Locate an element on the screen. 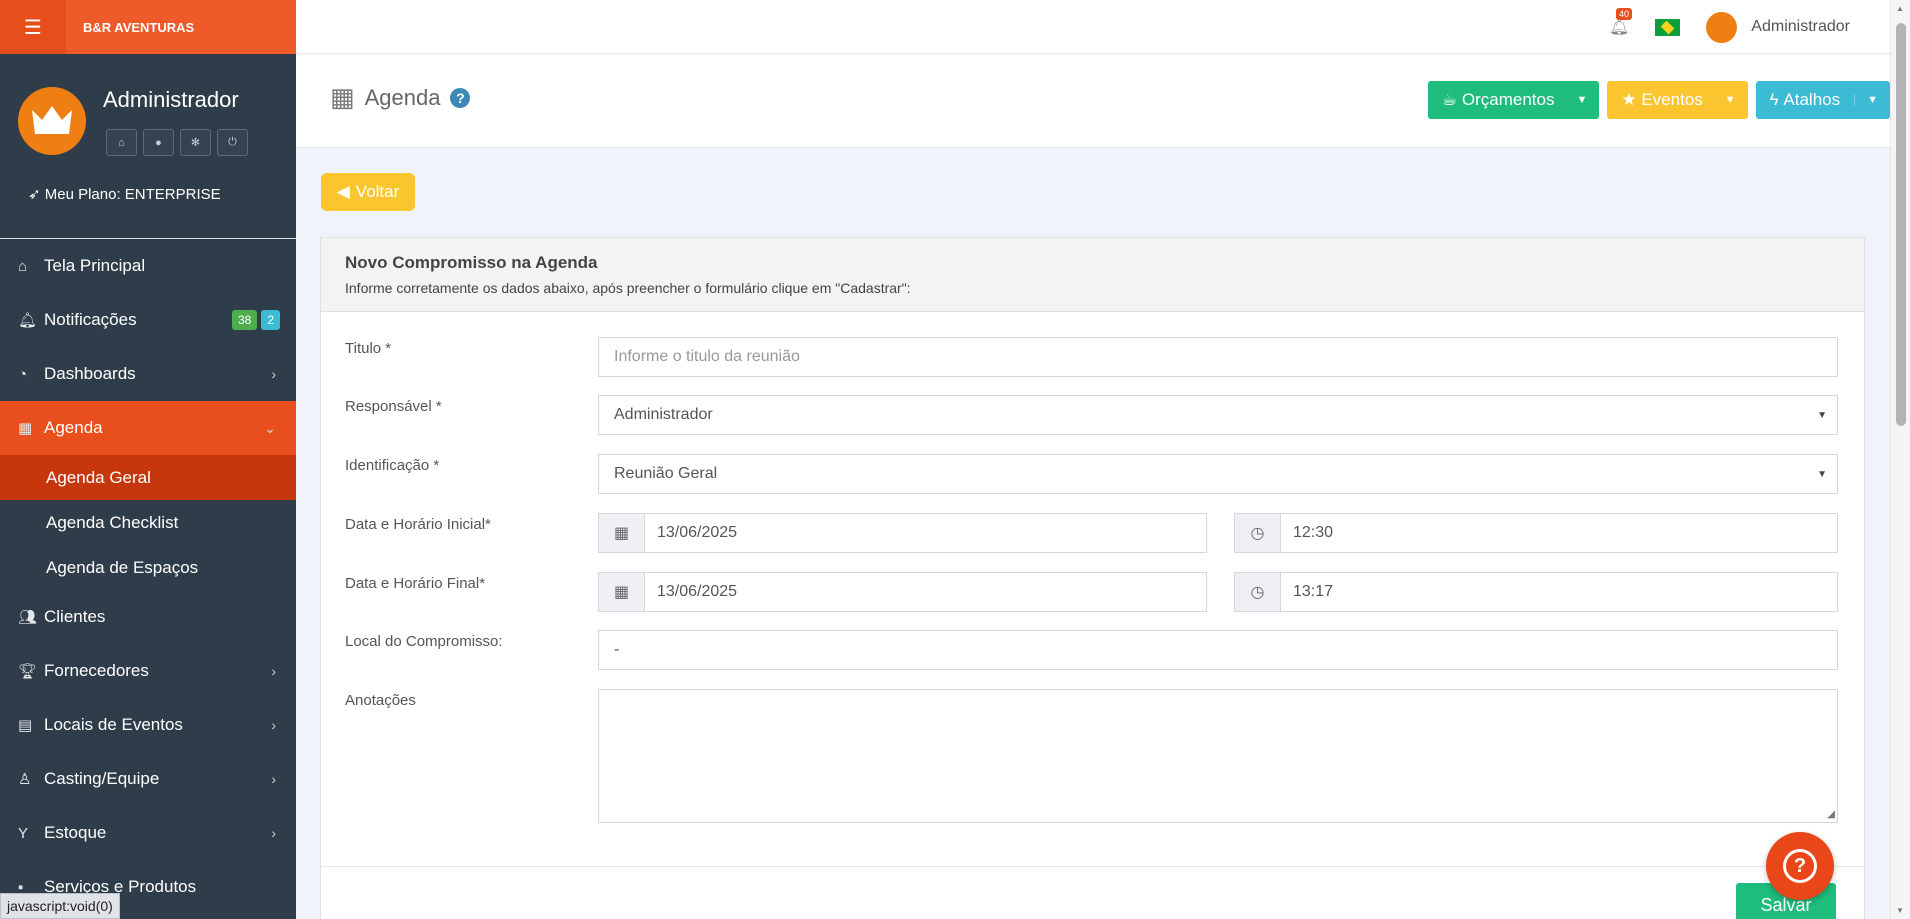 The height and width of the screenshot is (919, 1910). question-icon: ? is located at coordinates (1800, 866).